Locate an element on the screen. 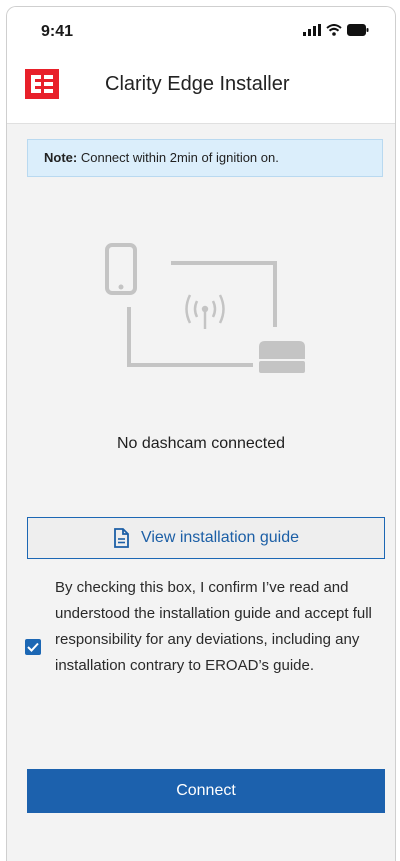  status-icons is located at coordinates (336, 30).